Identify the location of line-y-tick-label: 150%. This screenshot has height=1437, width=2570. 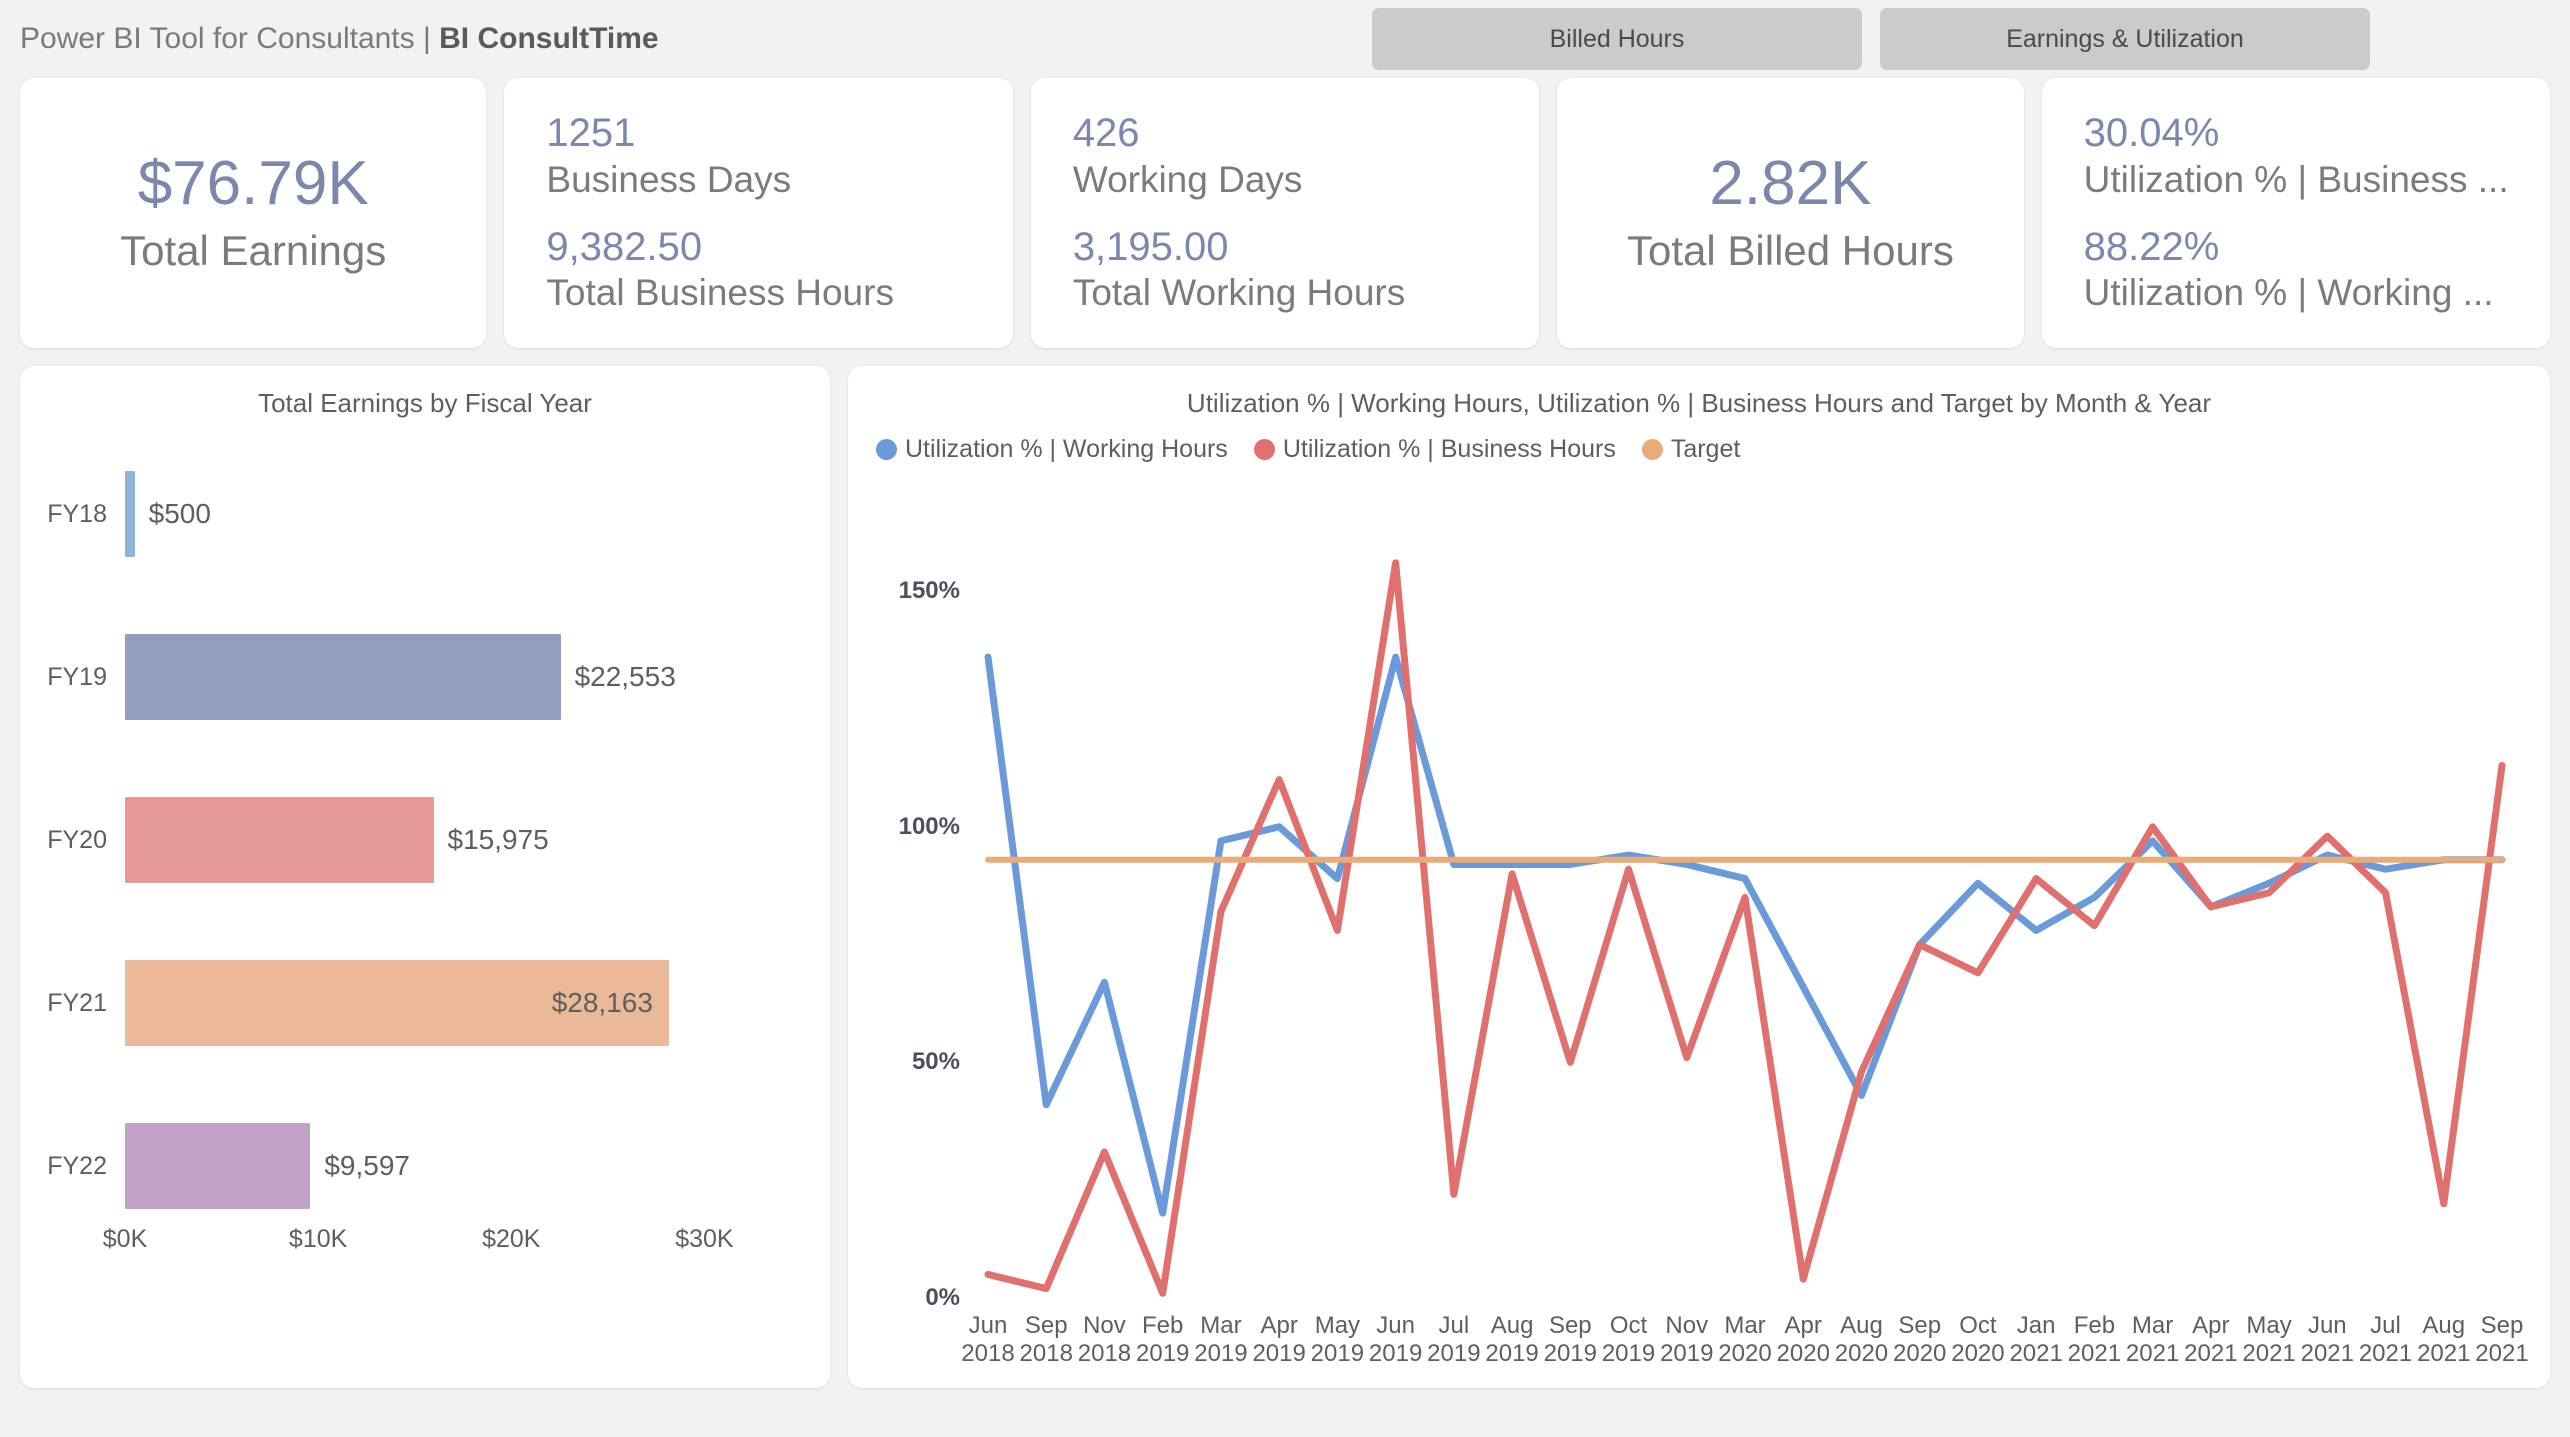
(929, 591).